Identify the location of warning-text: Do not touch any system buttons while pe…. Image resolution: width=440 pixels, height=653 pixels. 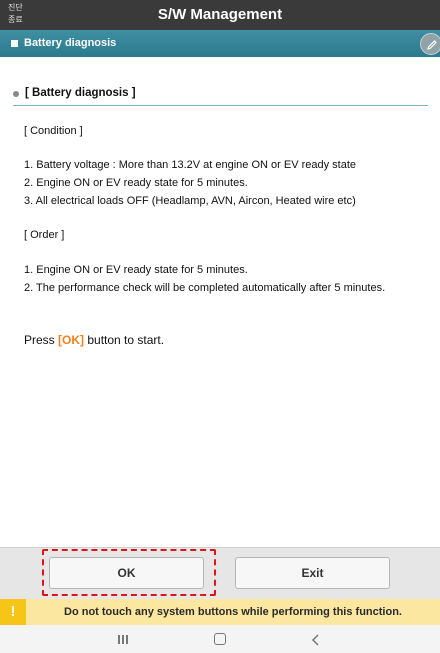
(233, 612).